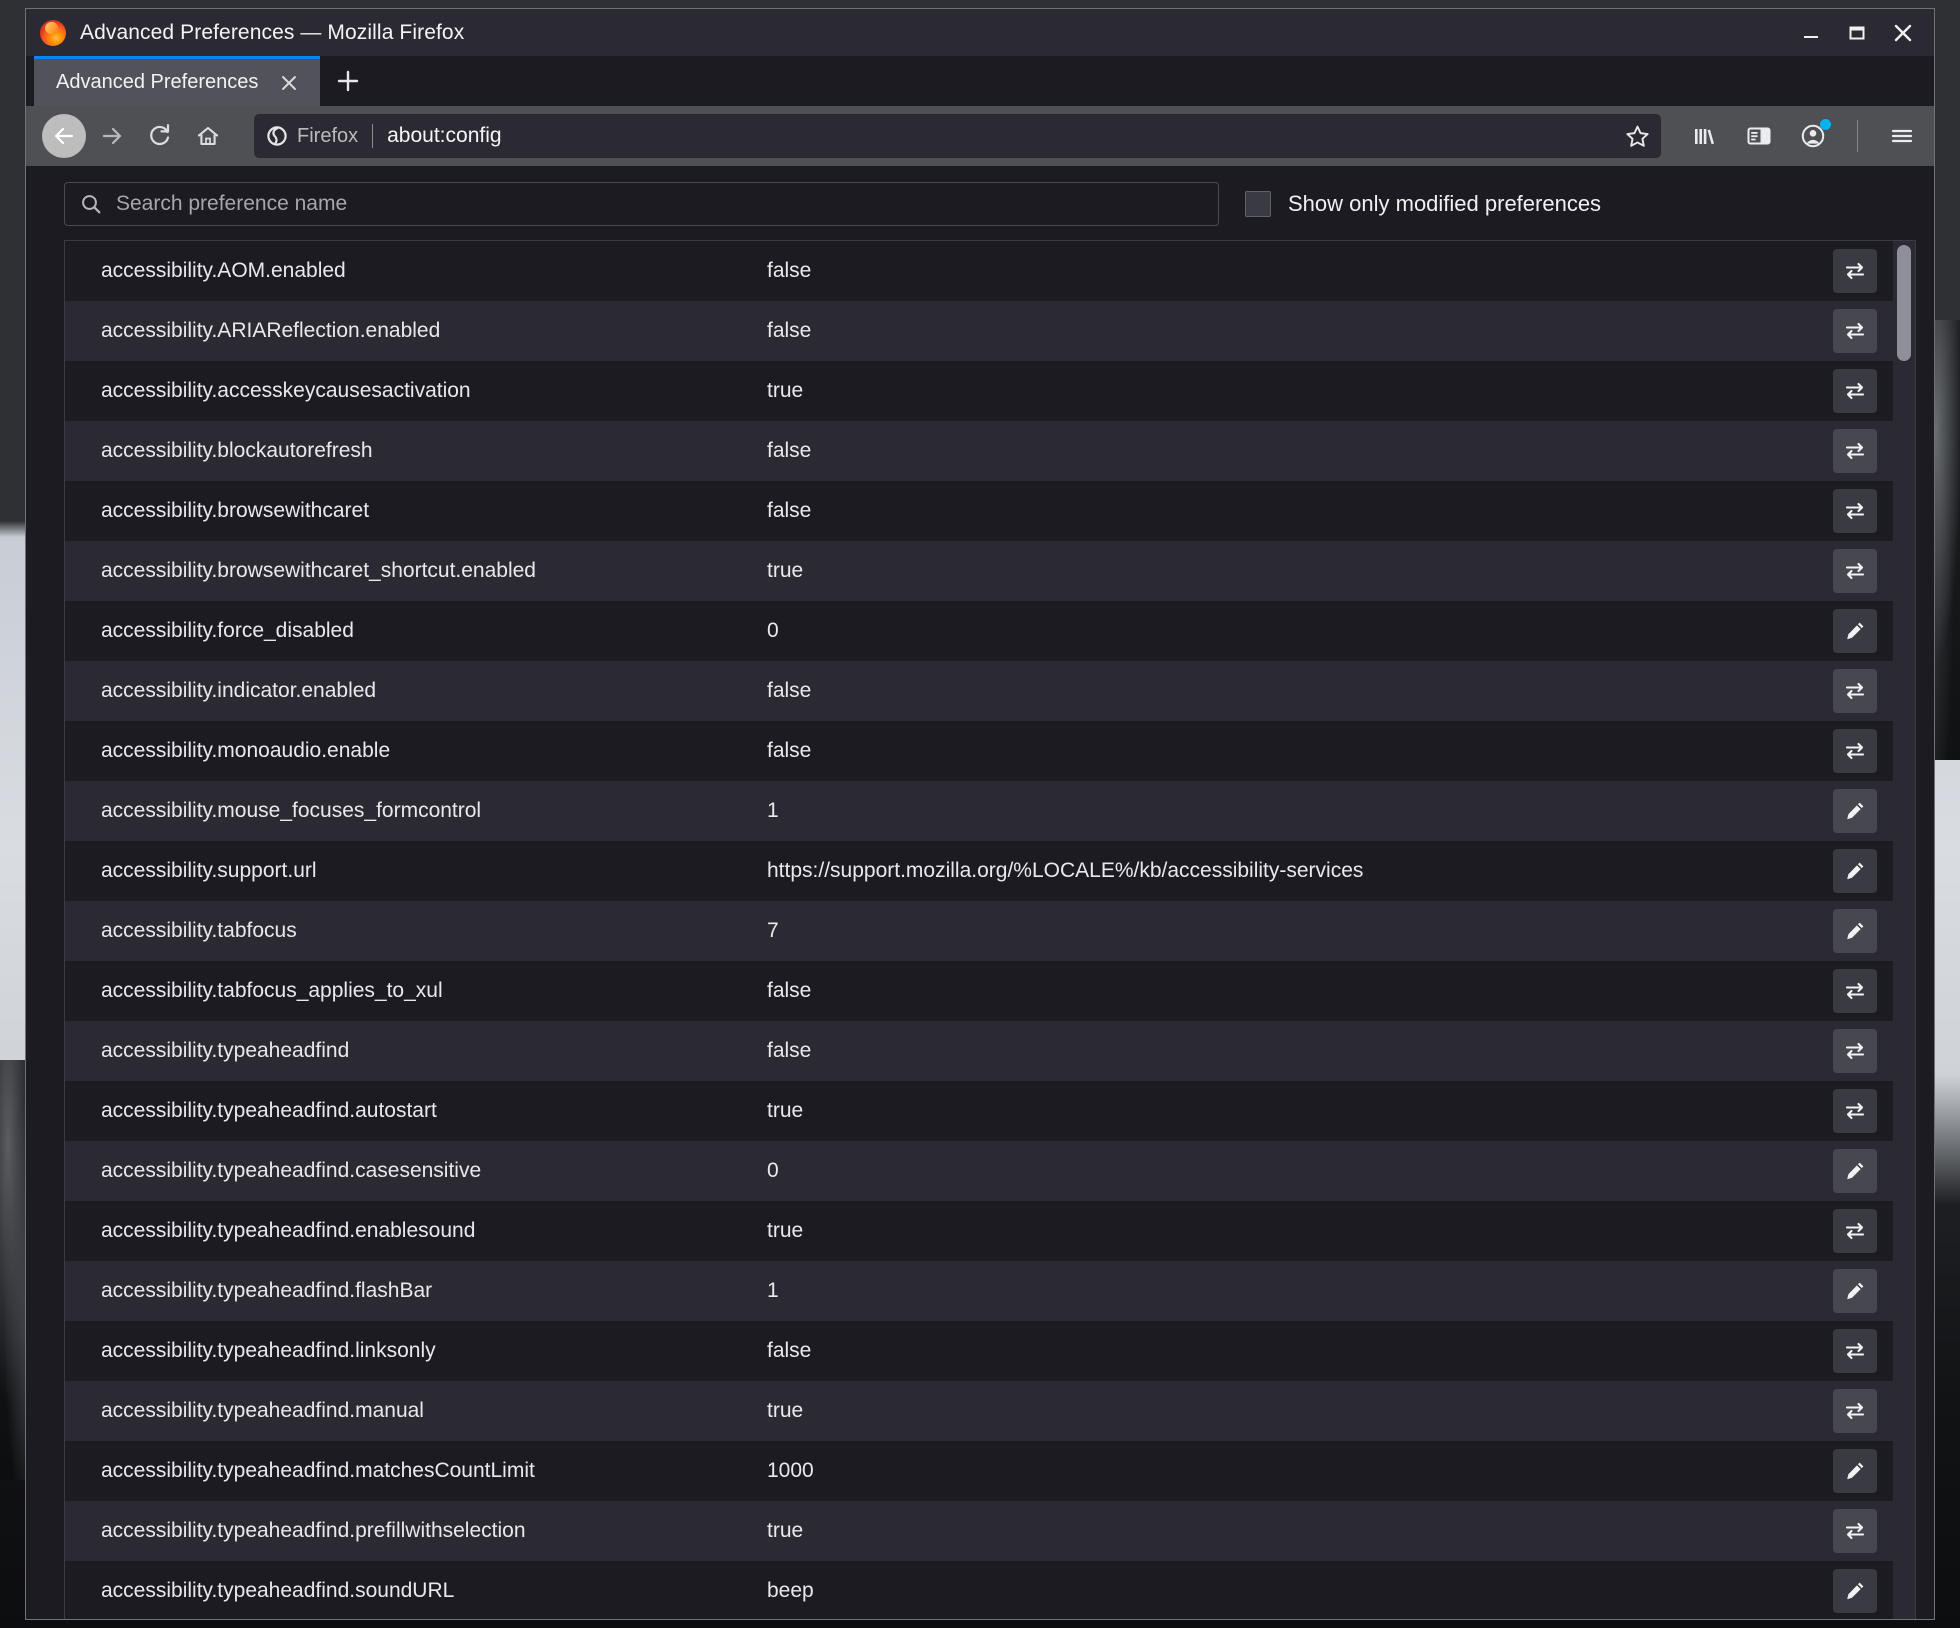 This screenshot has height=1628, width=1960. I want to click on preference-name: accessibility.typeaheadfind.flashBar, so click(267, 1290).